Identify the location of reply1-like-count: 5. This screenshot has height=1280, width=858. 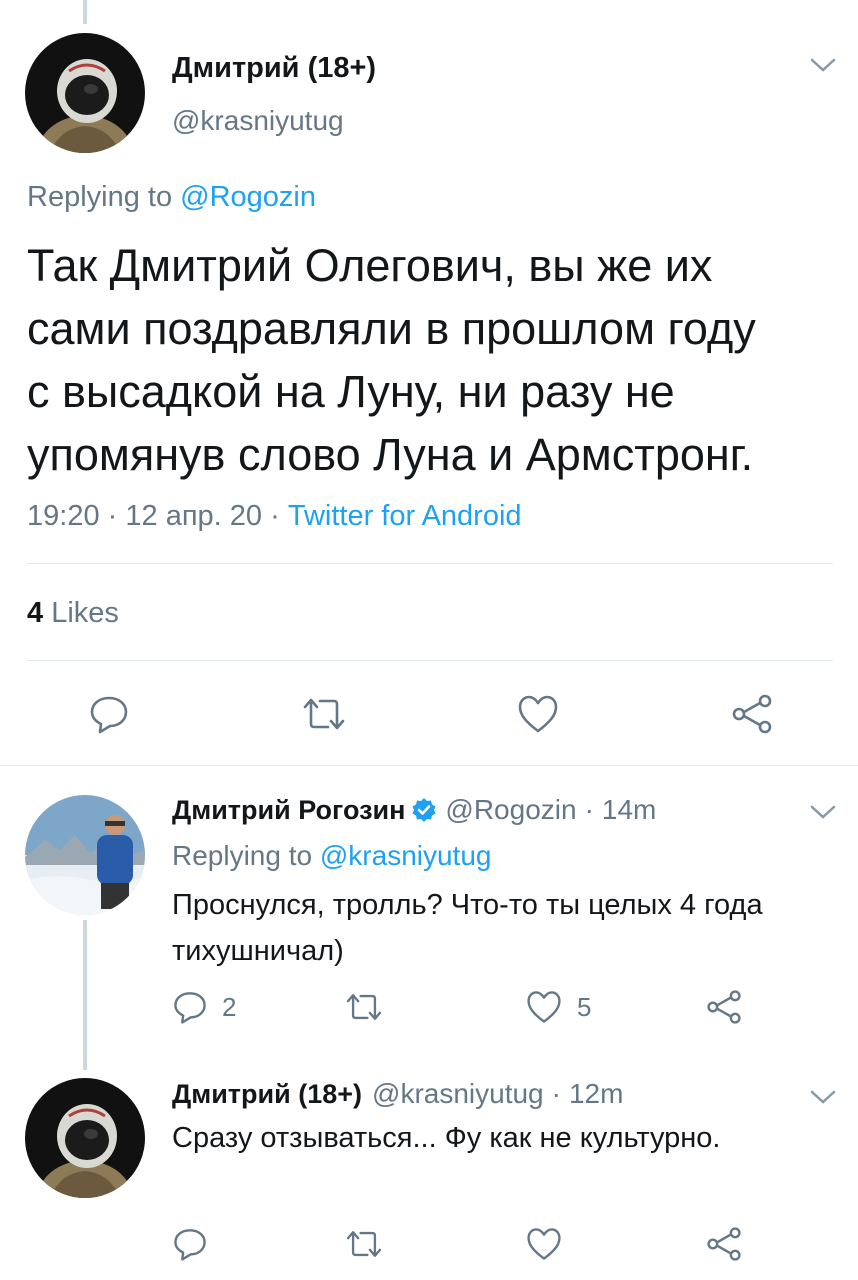
(584, 1006).